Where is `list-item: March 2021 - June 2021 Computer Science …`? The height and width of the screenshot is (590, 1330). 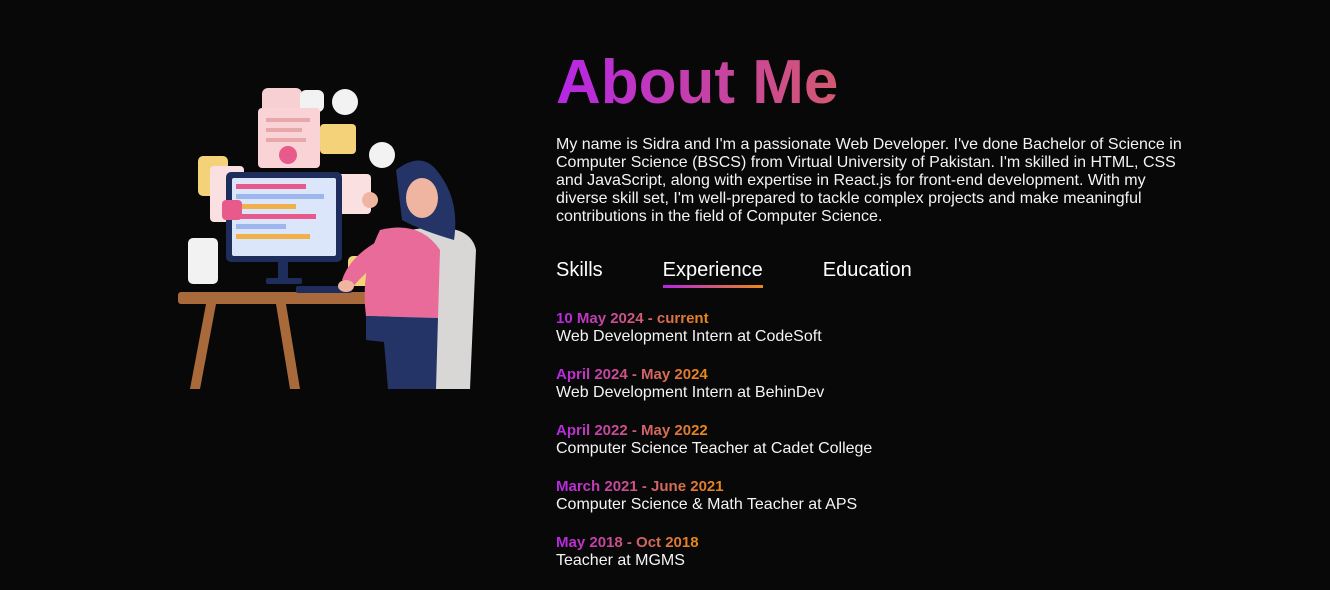 list-item: March 2021 - June 2021 Computer Science … is located at coordinates (876, 496).